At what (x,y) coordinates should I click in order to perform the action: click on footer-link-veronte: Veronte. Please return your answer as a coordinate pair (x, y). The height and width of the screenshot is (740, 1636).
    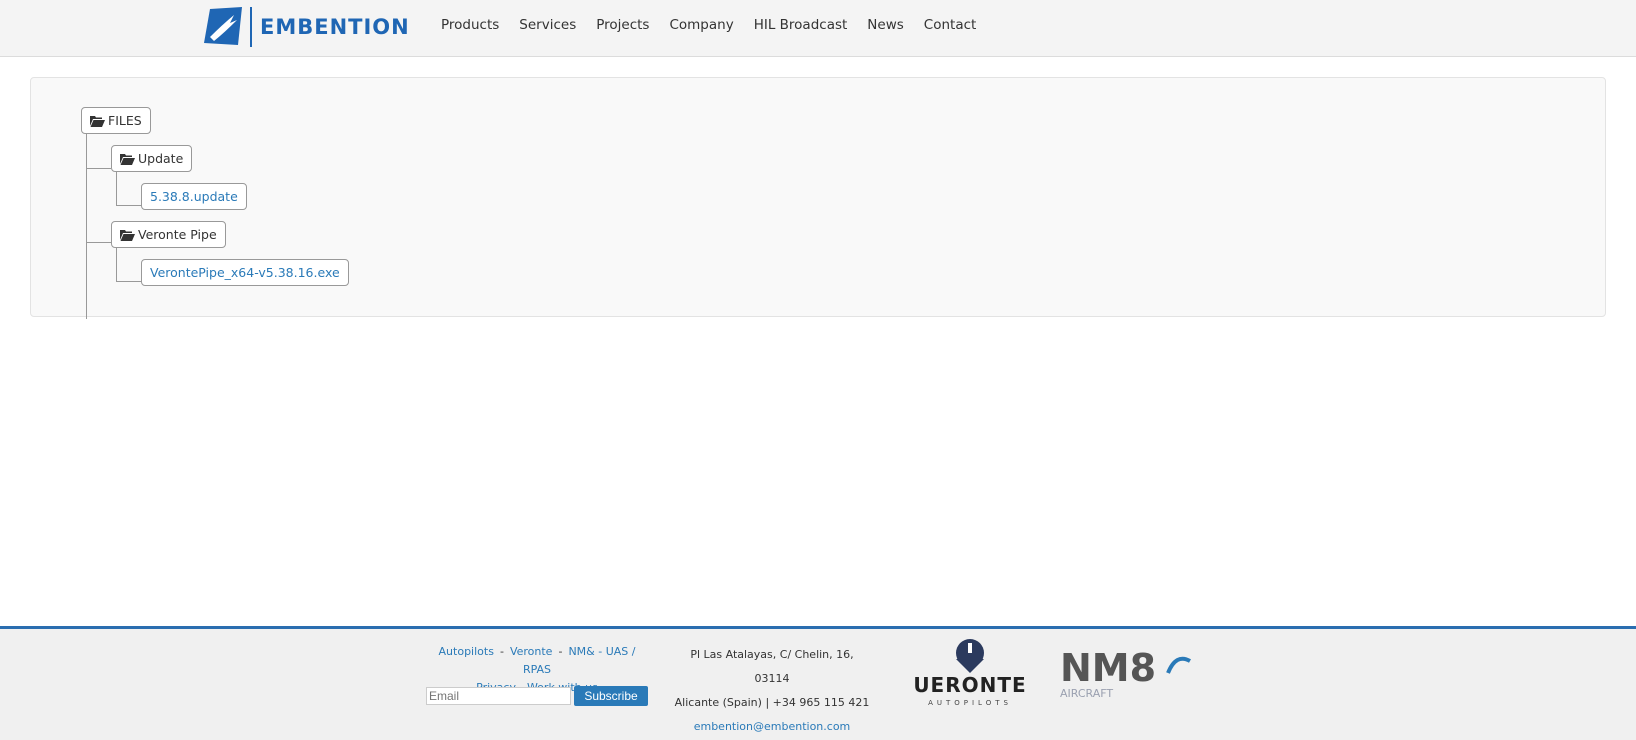
    Looking at the image, I should click on (531, 651).